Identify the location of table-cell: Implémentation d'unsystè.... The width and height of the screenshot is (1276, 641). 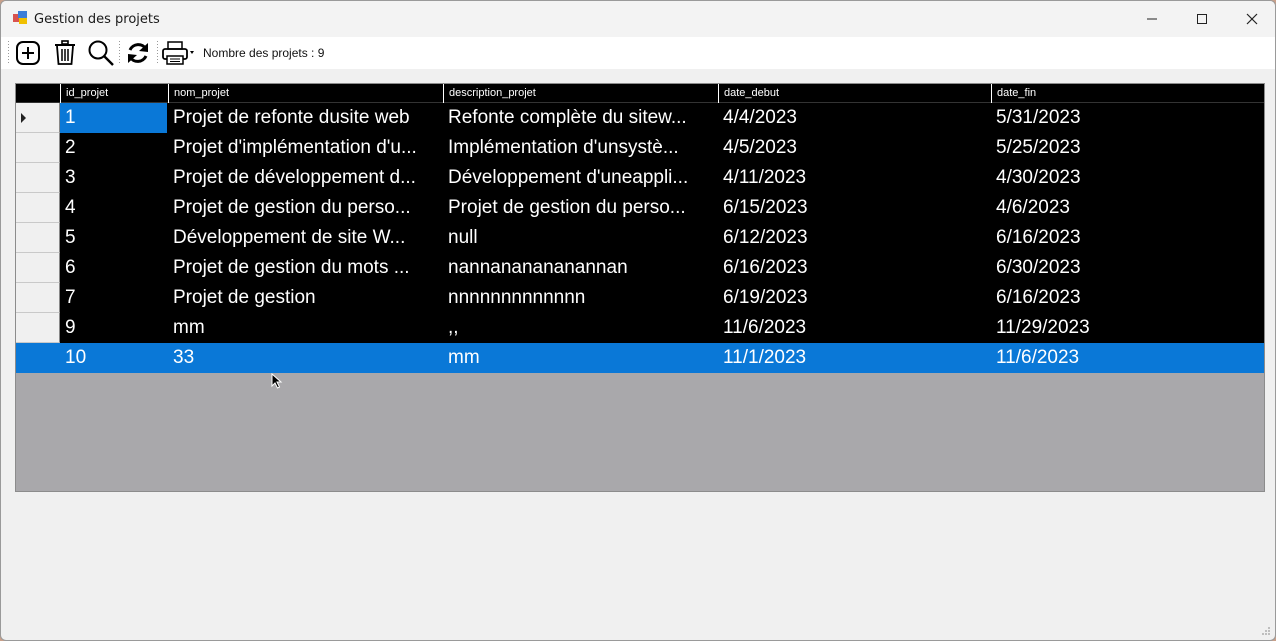
(580, 148).